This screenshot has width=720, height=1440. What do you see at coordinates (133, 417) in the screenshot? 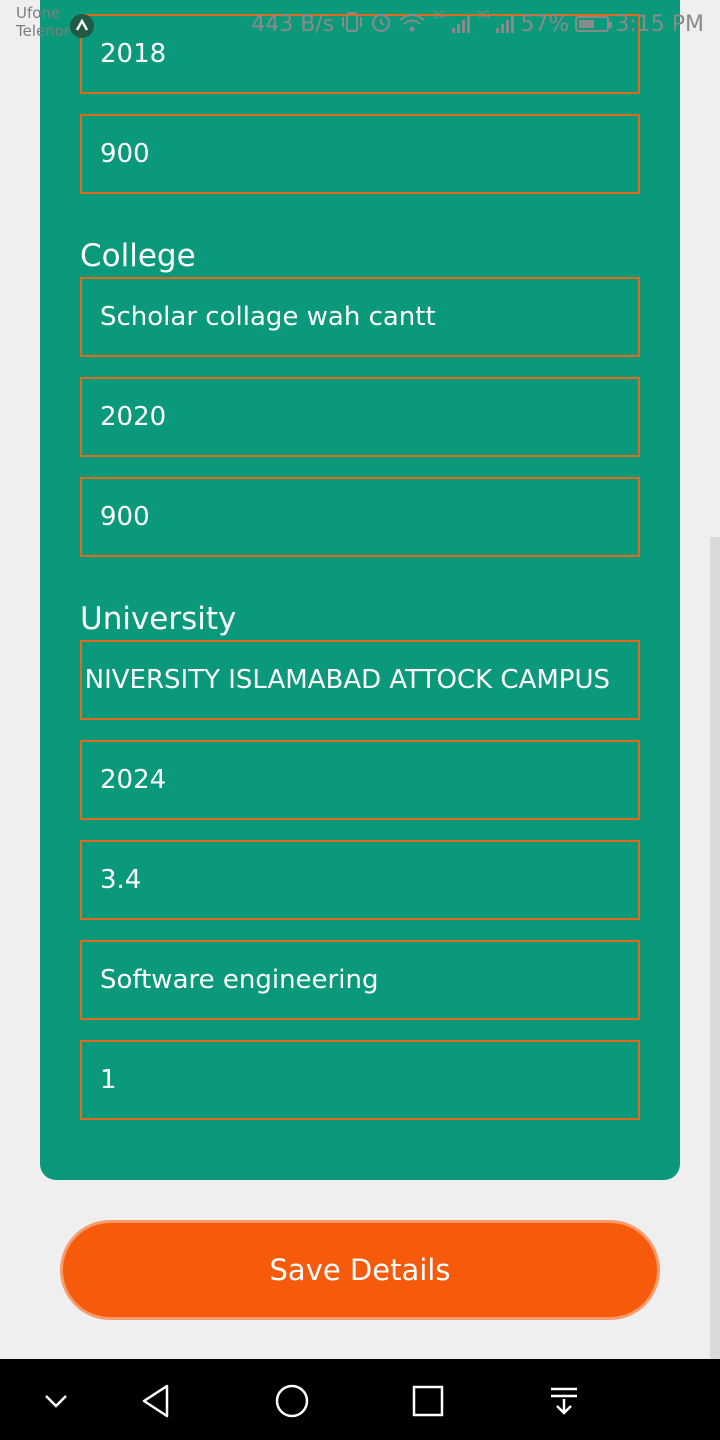
I see `college-year-value: 2020` at bounding box center [133, 417].